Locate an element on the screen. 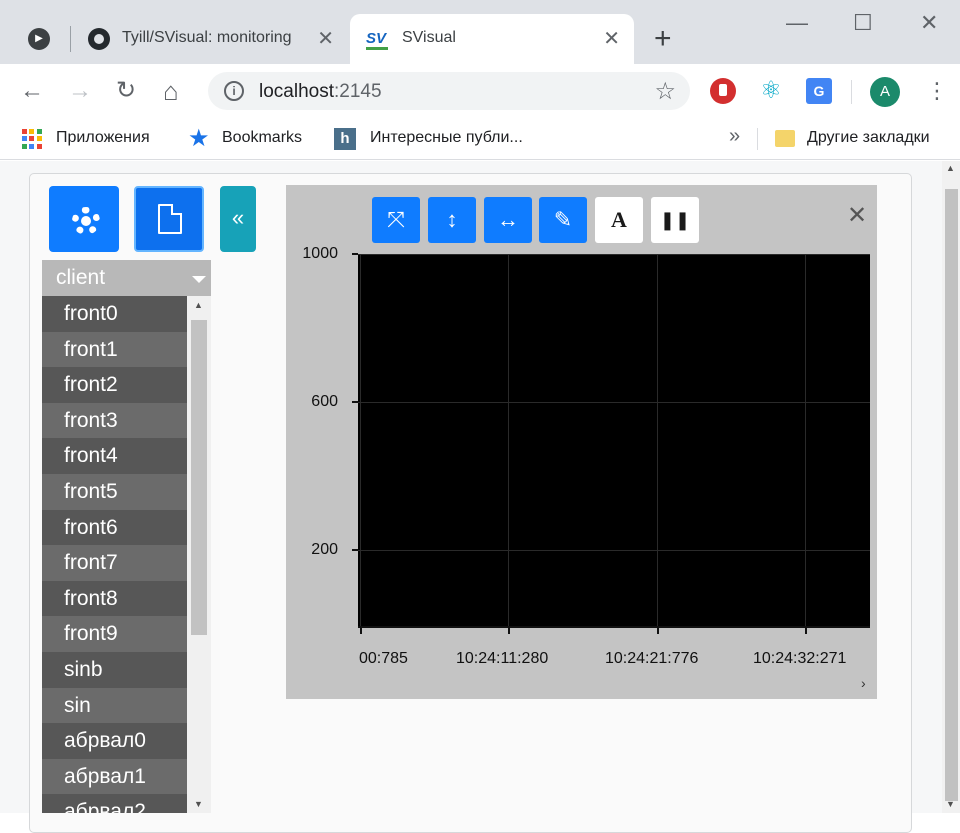 The image size is (960, 833). font-icon: A is located at coordinates (619, 219).